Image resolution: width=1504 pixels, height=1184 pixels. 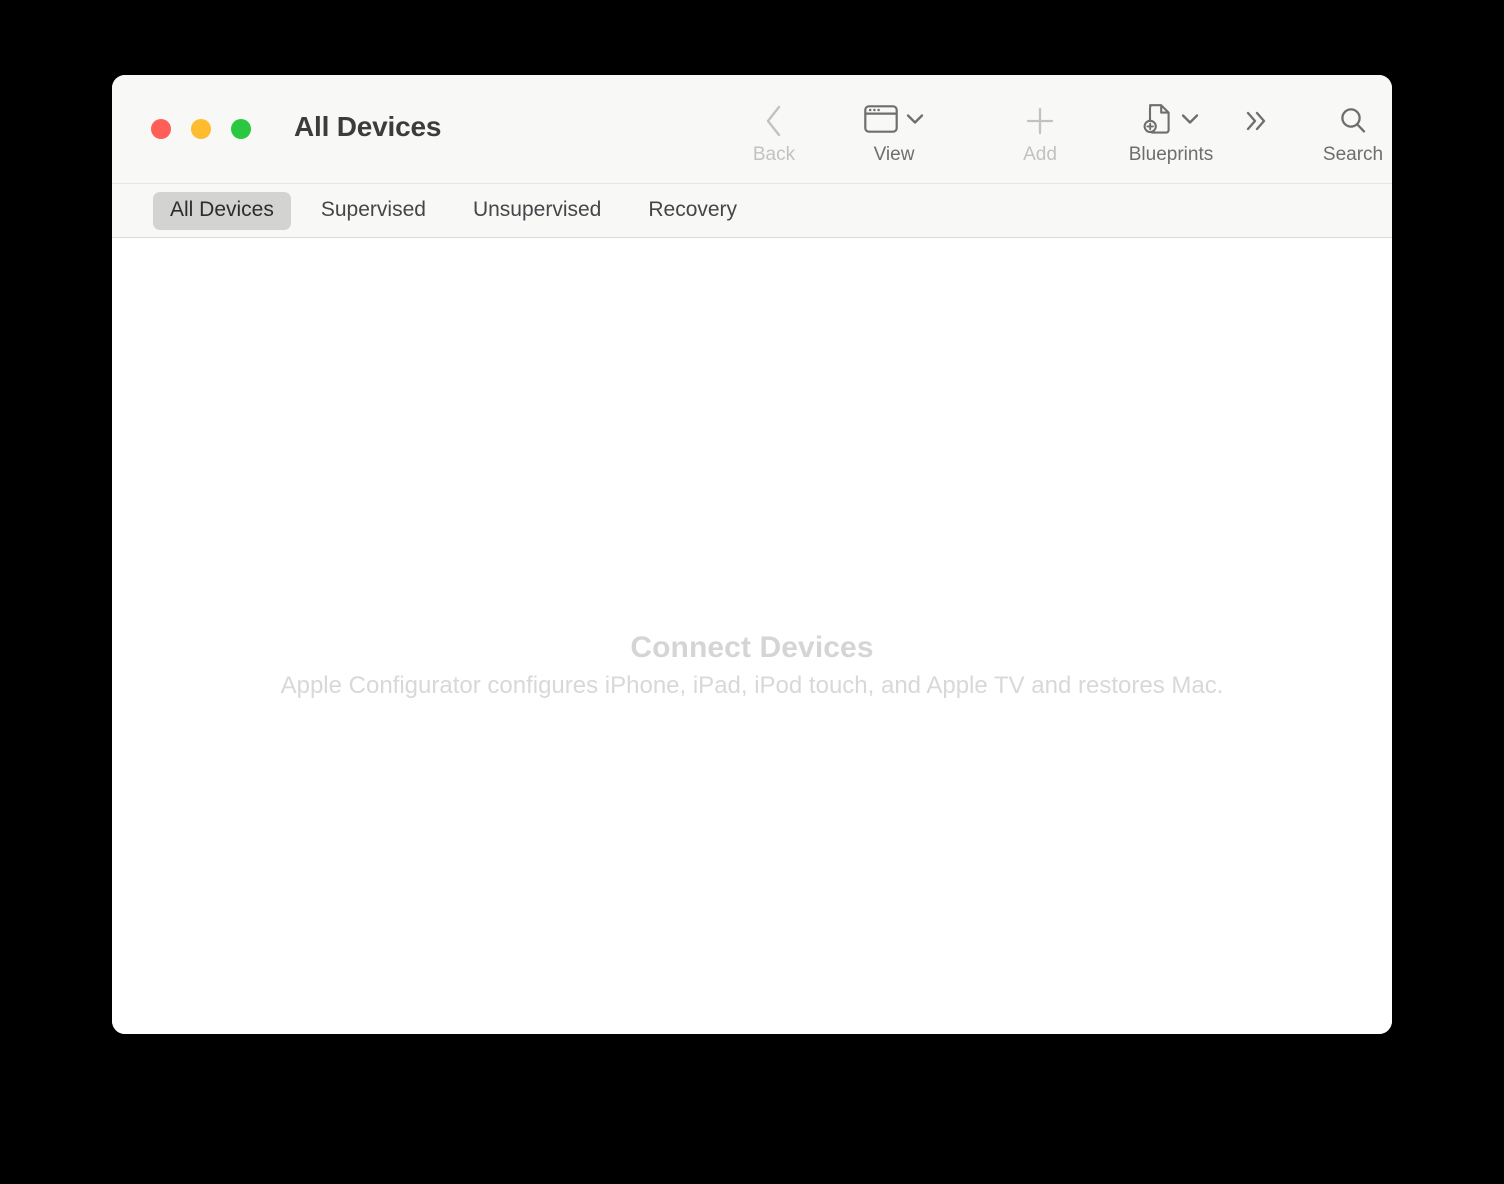 I want to click on tab-recovery: Recovery, so click(x=692, y=211).